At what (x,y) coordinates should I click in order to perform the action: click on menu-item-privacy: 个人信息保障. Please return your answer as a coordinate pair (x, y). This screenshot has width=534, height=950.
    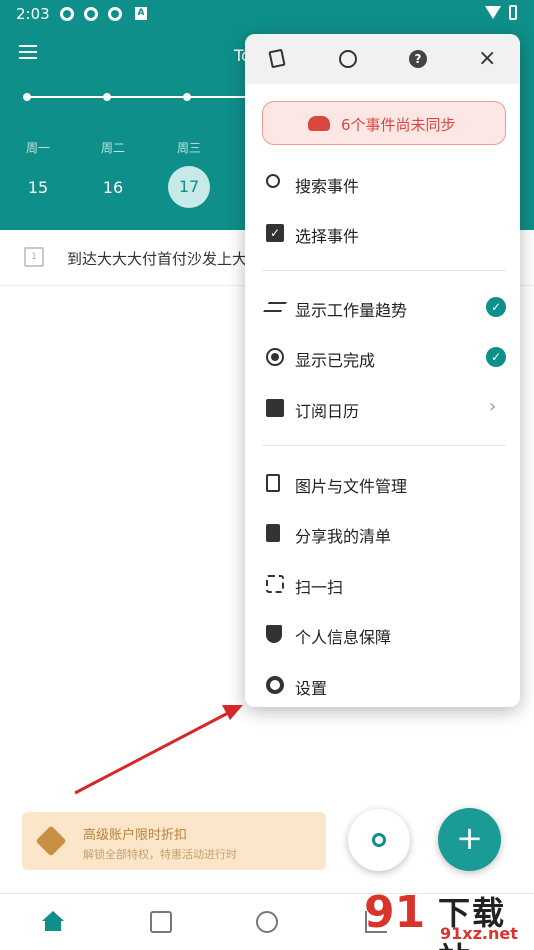
    Looking at the image, I should click on (382, 634).